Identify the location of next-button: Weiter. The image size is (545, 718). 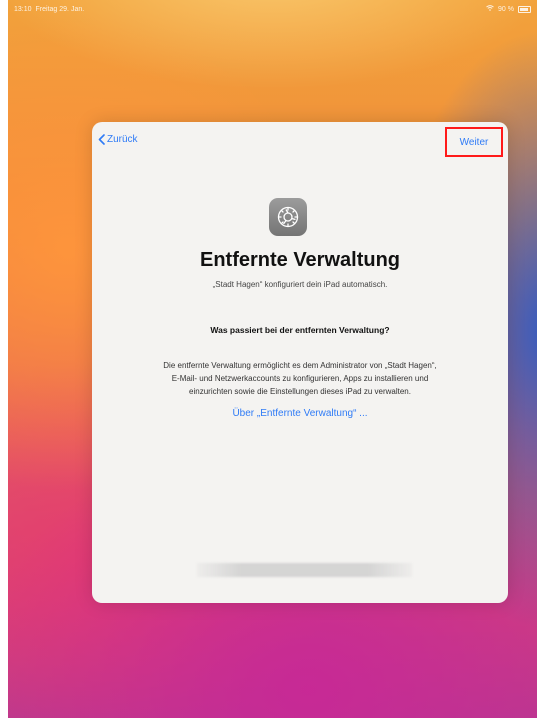
(474, 142).